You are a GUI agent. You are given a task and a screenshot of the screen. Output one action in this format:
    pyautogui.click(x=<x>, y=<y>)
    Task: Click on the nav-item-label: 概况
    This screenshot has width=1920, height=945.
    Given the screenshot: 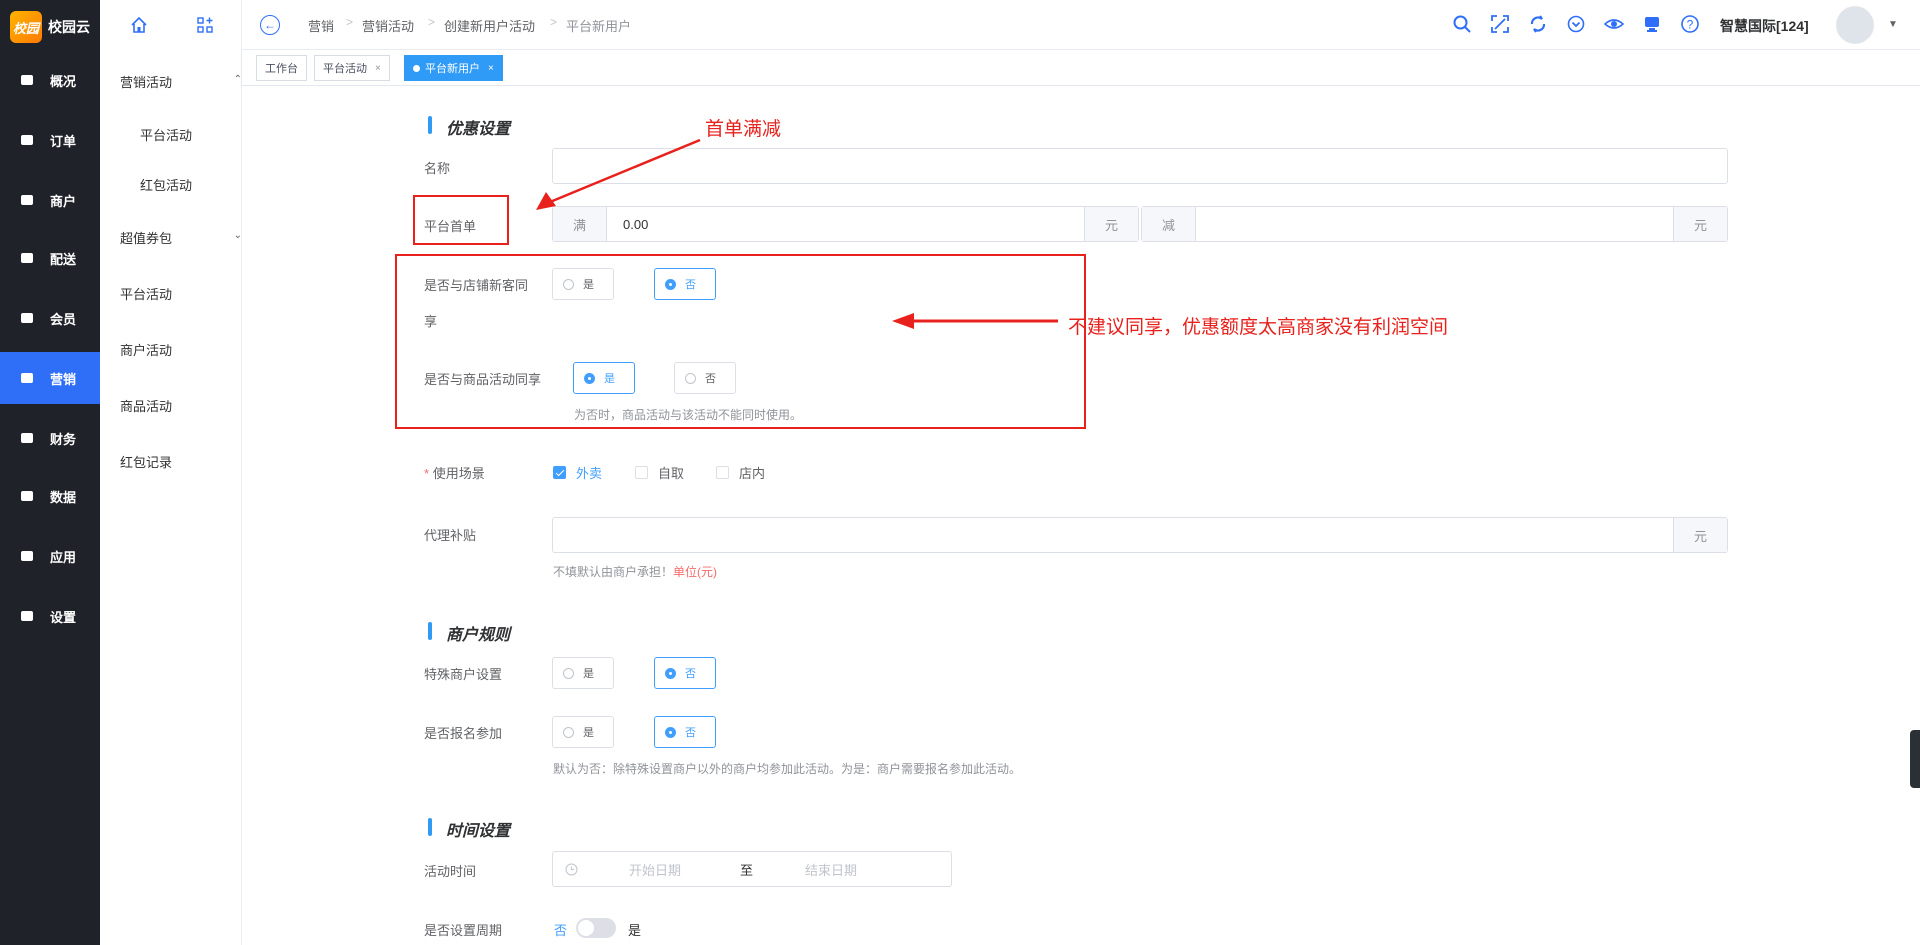 What is the action you would take?
    pyautogui.click(x=63, y=81)
    